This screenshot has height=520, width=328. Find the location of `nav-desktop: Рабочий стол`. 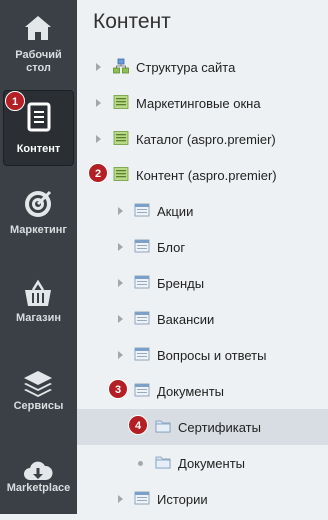

nav-desktop: Рабочий стол is located at coordinates (38, 40).